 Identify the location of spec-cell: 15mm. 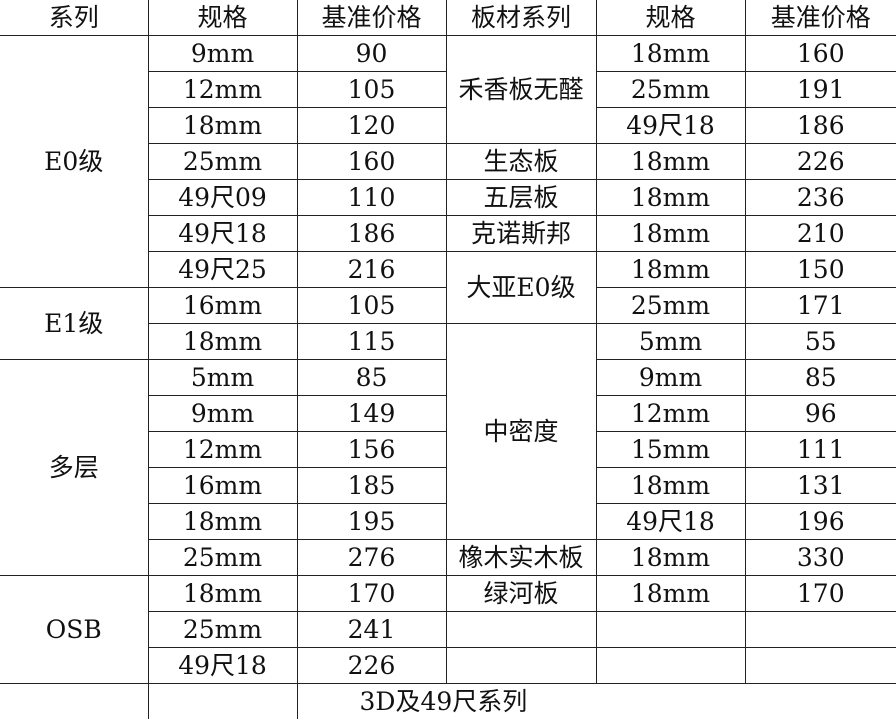
(670, 450).